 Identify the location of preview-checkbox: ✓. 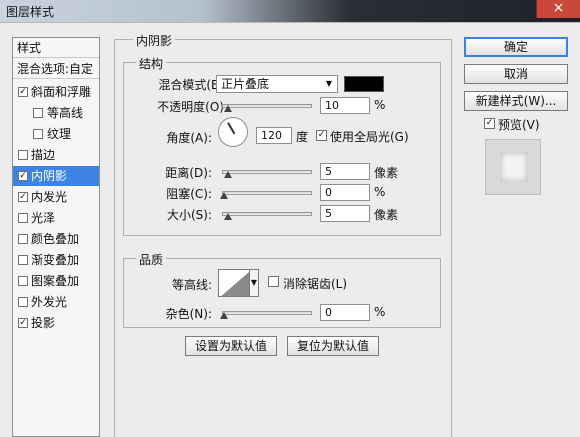
(489, 123).